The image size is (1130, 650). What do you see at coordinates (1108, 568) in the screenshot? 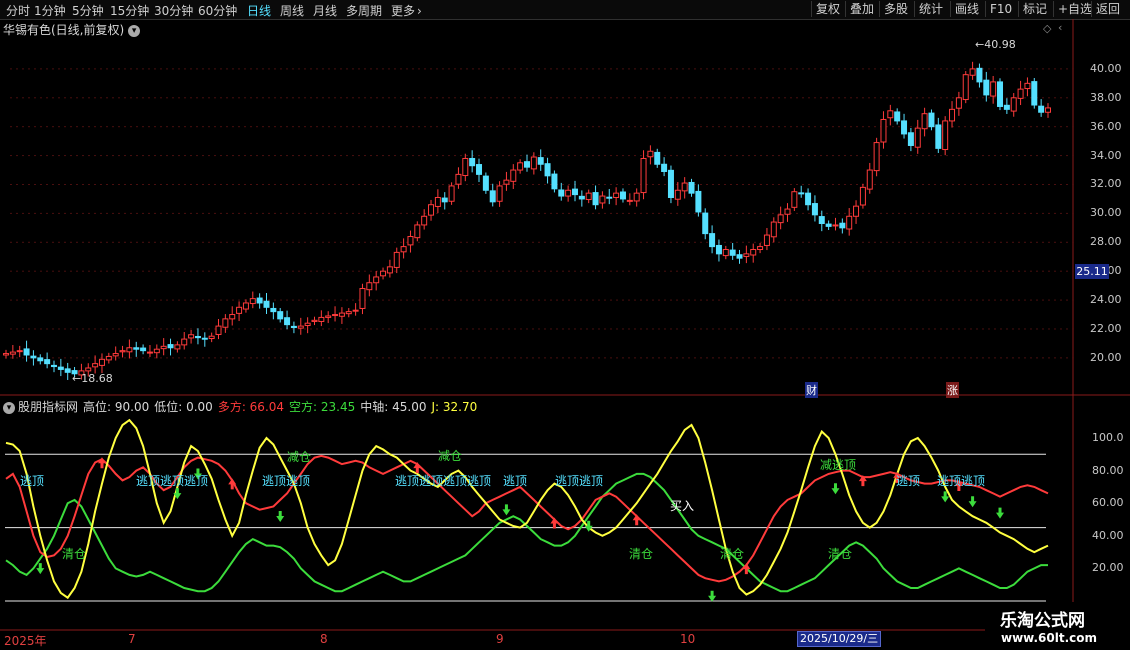
I see `indicator-tick-label: 20.00` at bounding box center [1108, 568].